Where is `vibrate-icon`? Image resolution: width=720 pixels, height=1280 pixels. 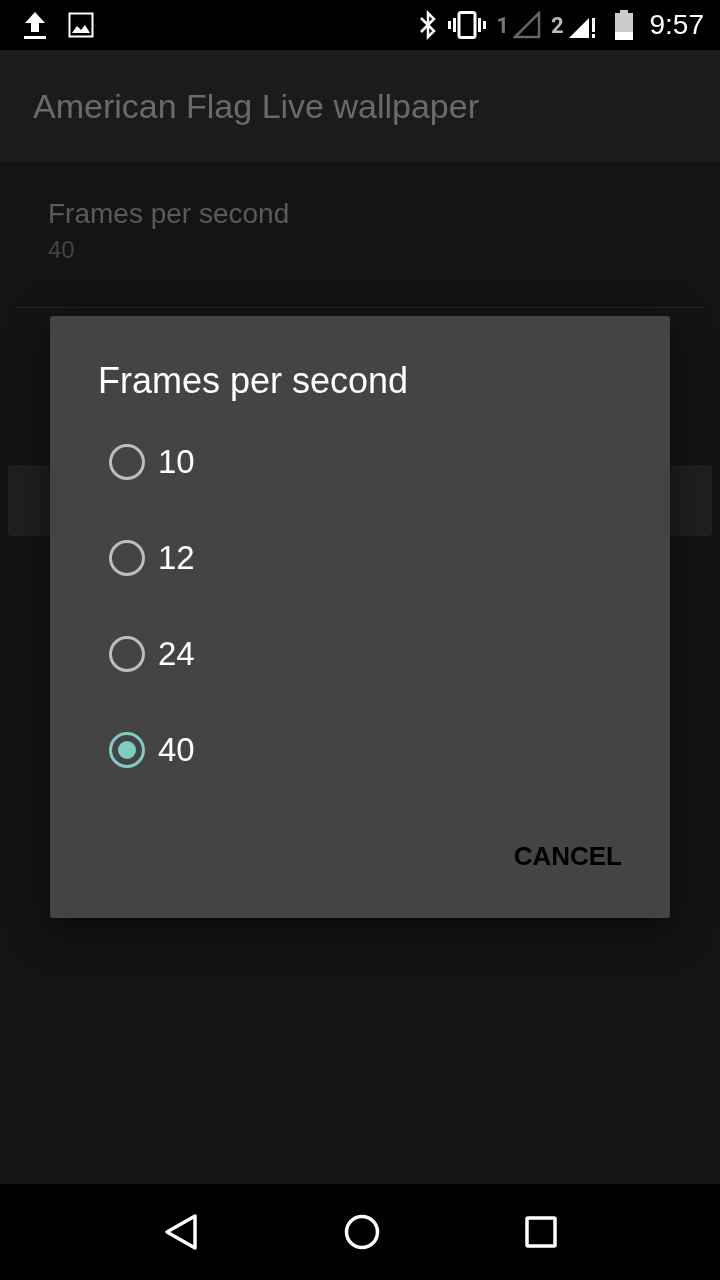
vibrate-icon is located at coordinates (467, 25).